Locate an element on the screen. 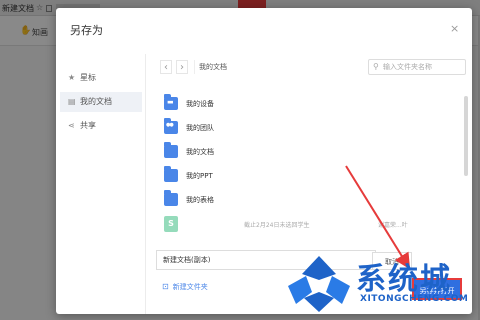  item-meta: 截止2月24日未选回学生 is located at coordinates (277, 225).